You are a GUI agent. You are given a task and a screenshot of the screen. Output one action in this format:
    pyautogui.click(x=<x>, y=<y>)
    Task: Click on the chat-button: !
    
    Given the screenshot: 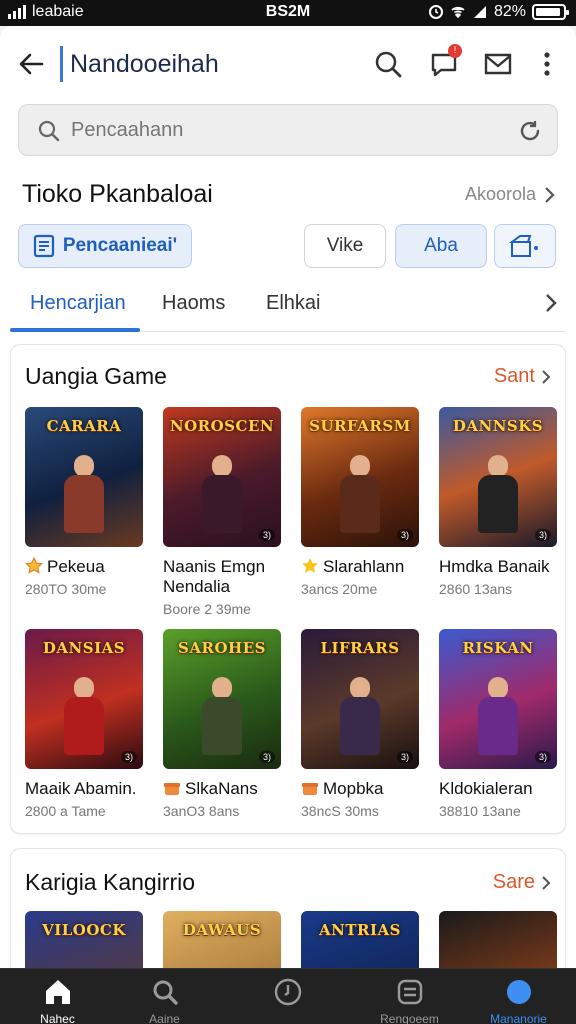 What is the action you would take?
    pyautogui.click(x=445, y=62)
    